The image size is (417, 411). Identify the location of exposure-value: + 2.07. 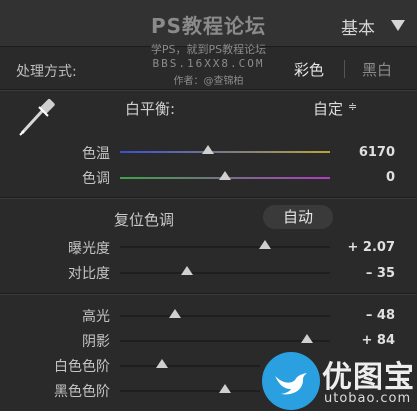
(372, 247).